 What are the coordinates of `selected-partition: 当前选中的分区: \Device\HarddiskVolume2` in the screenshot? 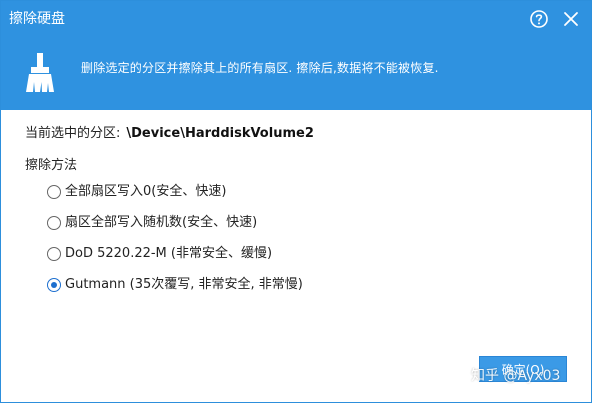 It's located at (169, 134).